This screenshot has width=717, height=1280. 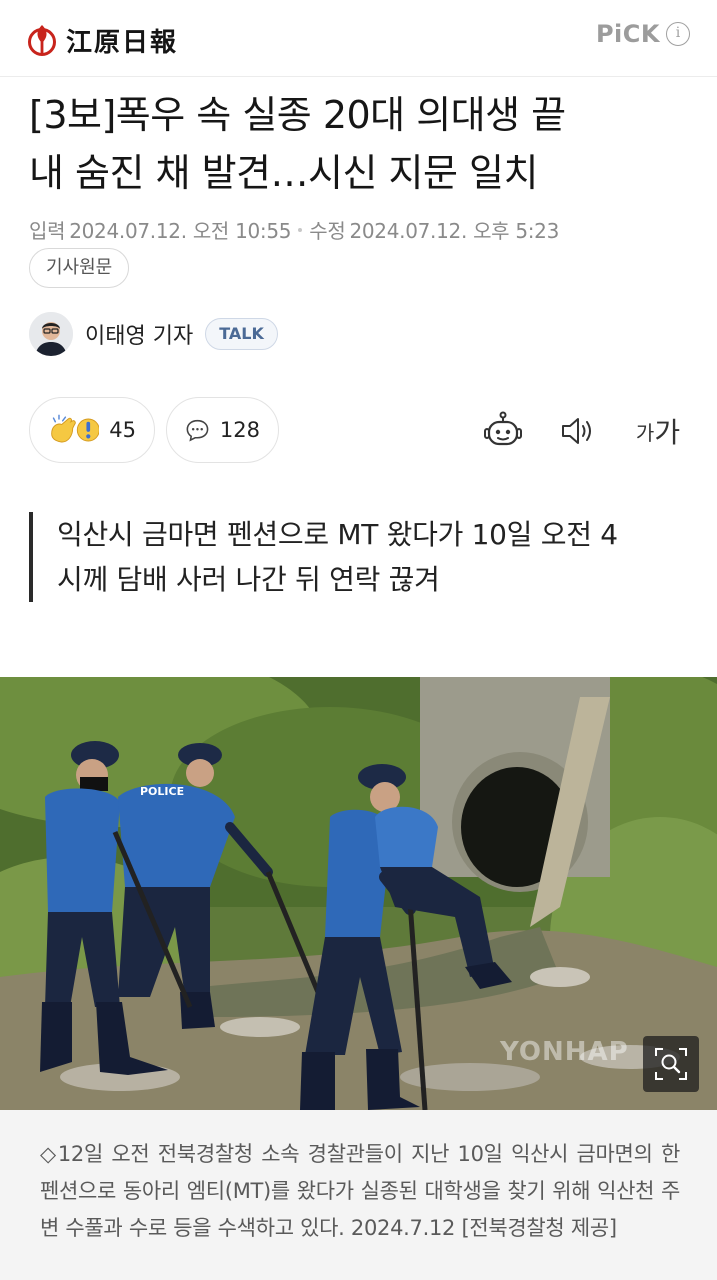 I want to click on police-text: POLICE, so click(x=162, y=791).